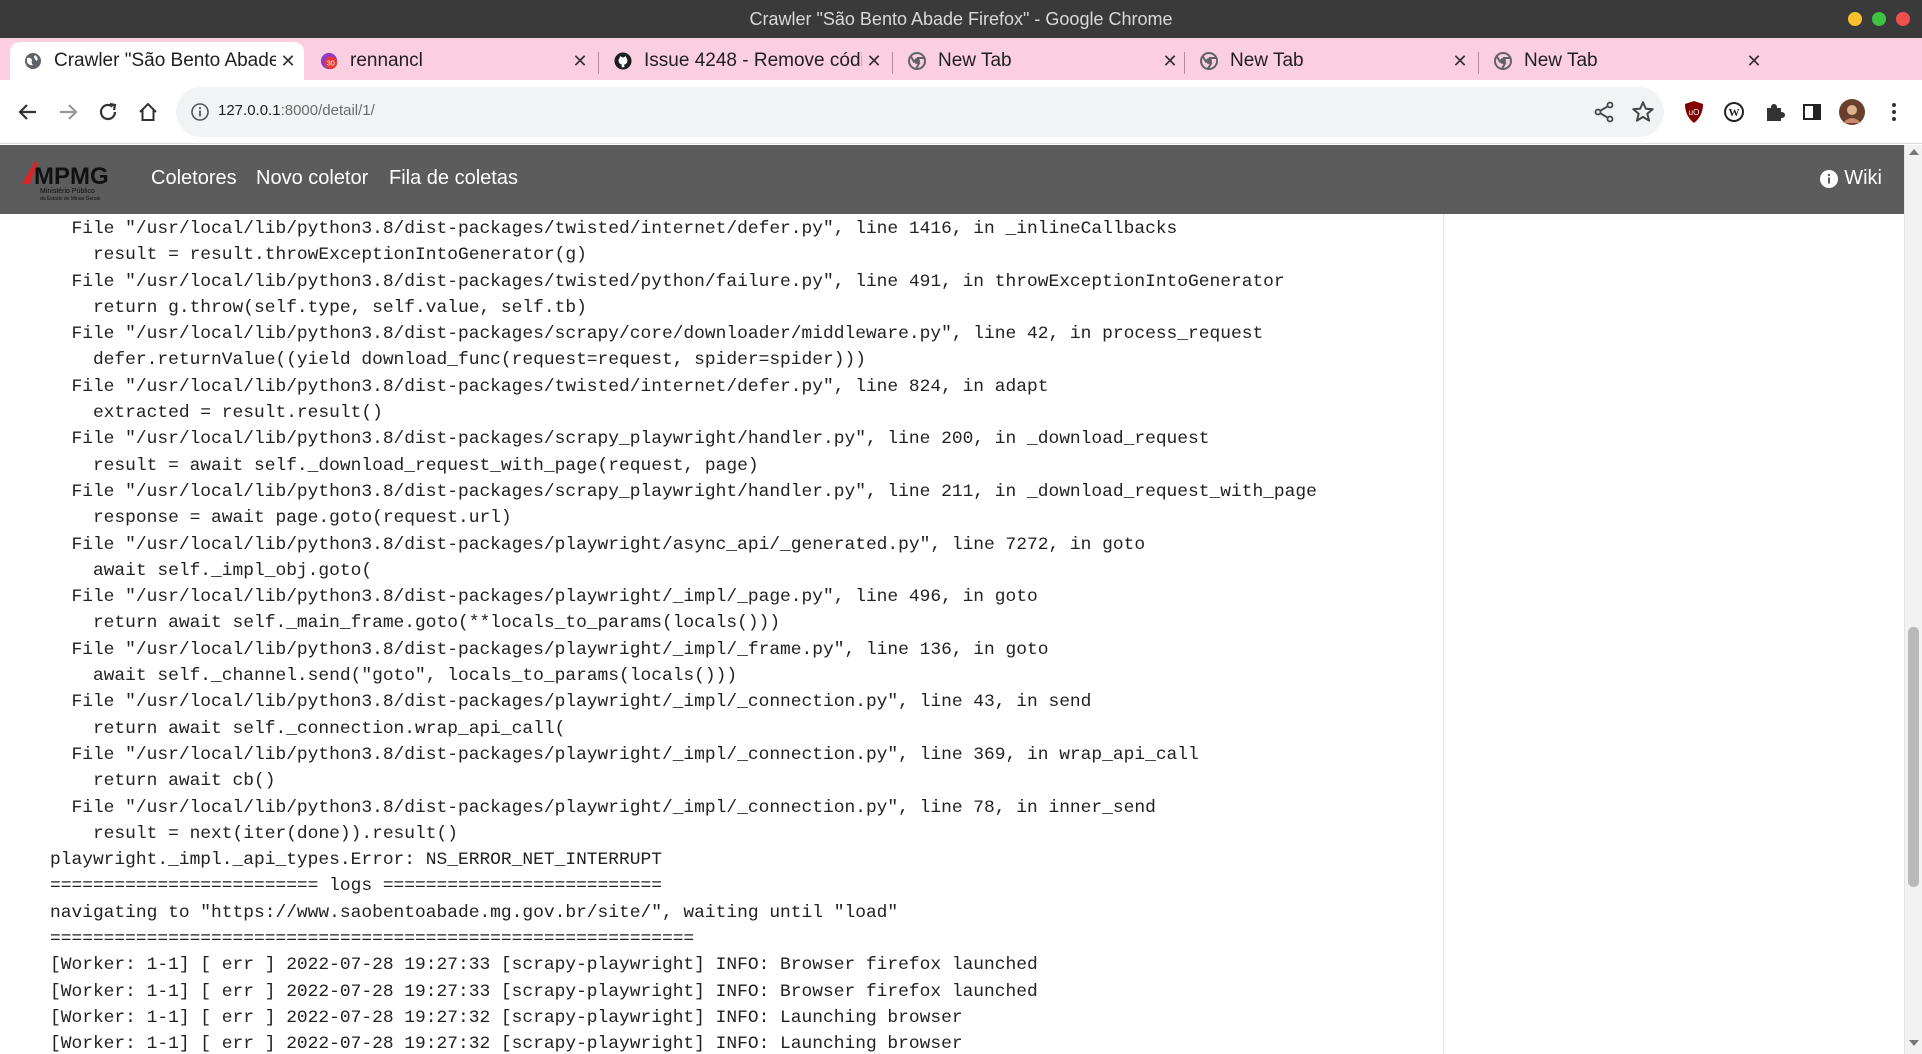 The width and height of the screenshot is (1922, 1054). Describe the element at coordinates (917, 61) in the screenshot. I see `chrome-icon` at that location.